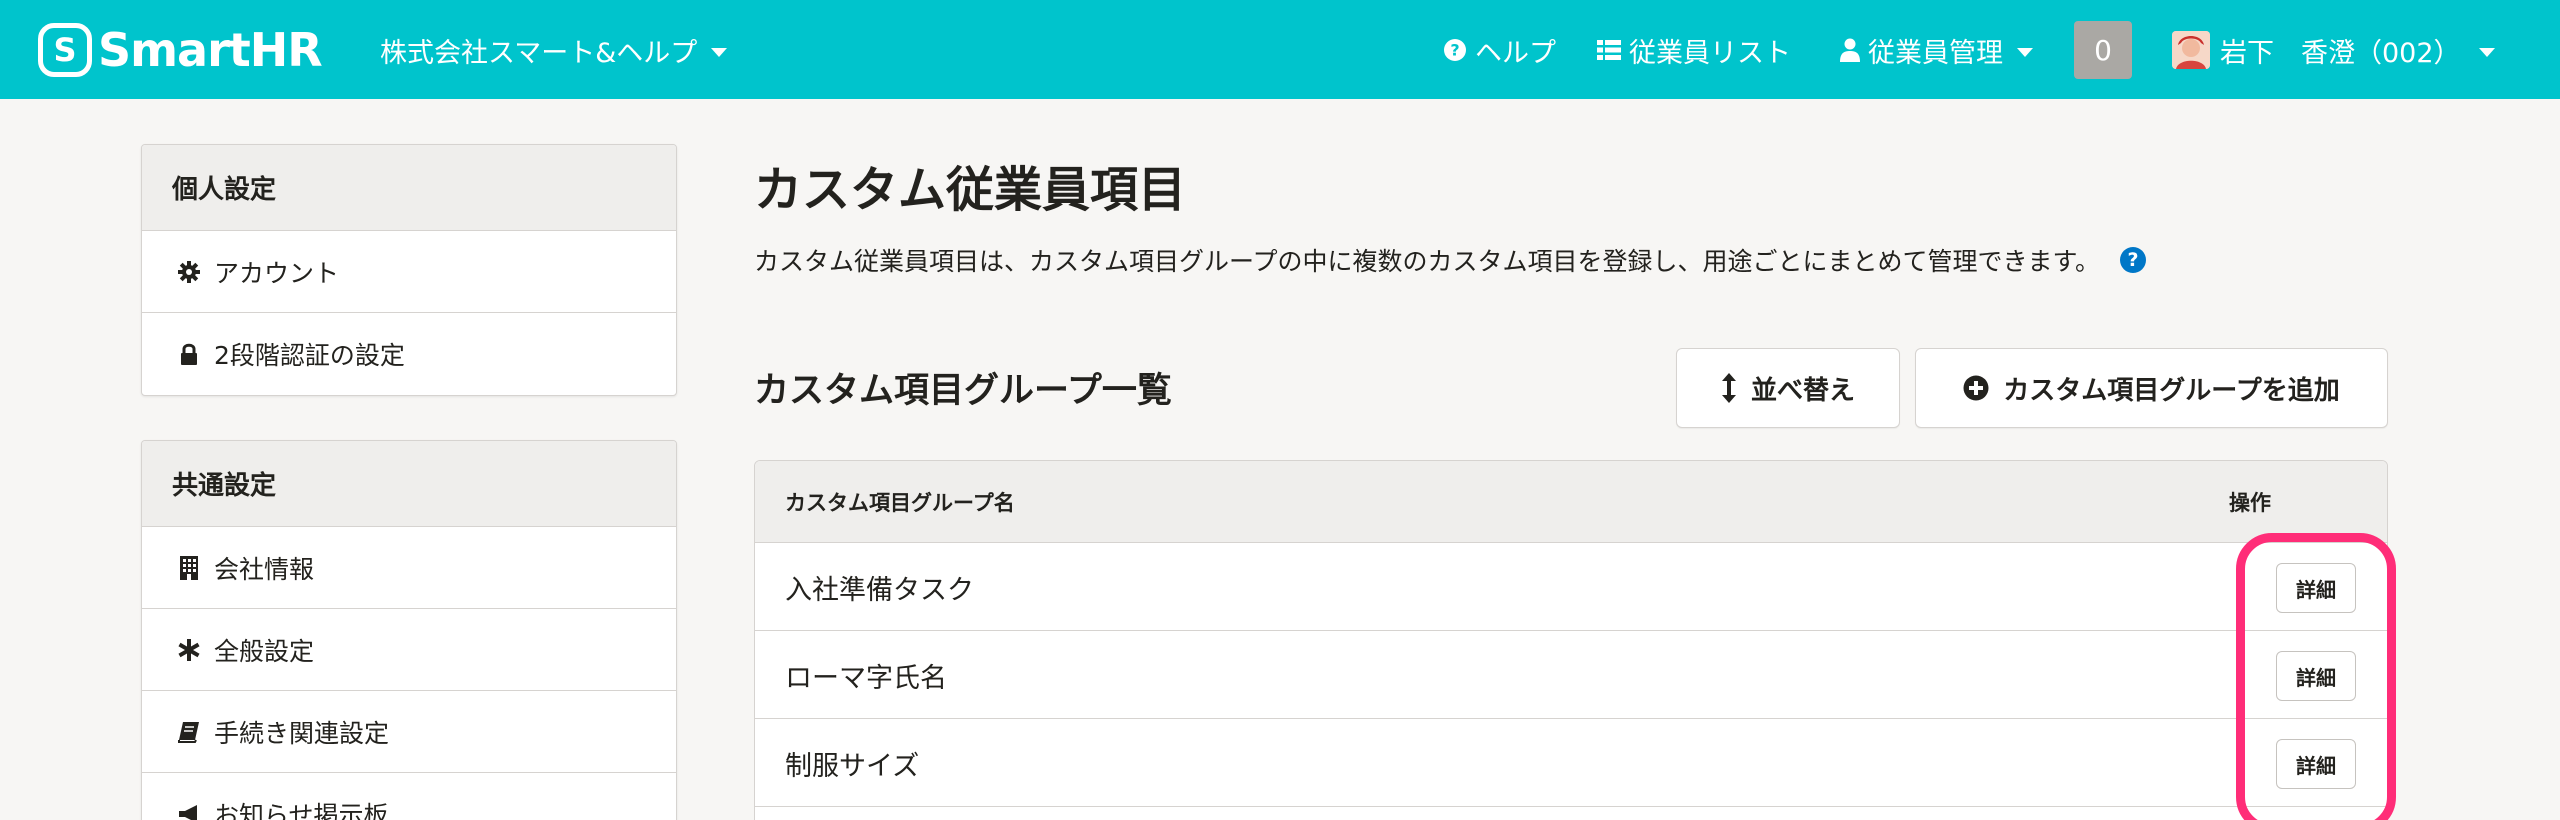 The width and height of the screenshot is (2560, 820). What do you see at coordinates (2171, 390) in the screenshot?
I see `add-custom-group-label: カスタム項目グループを追加` at bounding box center [2171, 390].